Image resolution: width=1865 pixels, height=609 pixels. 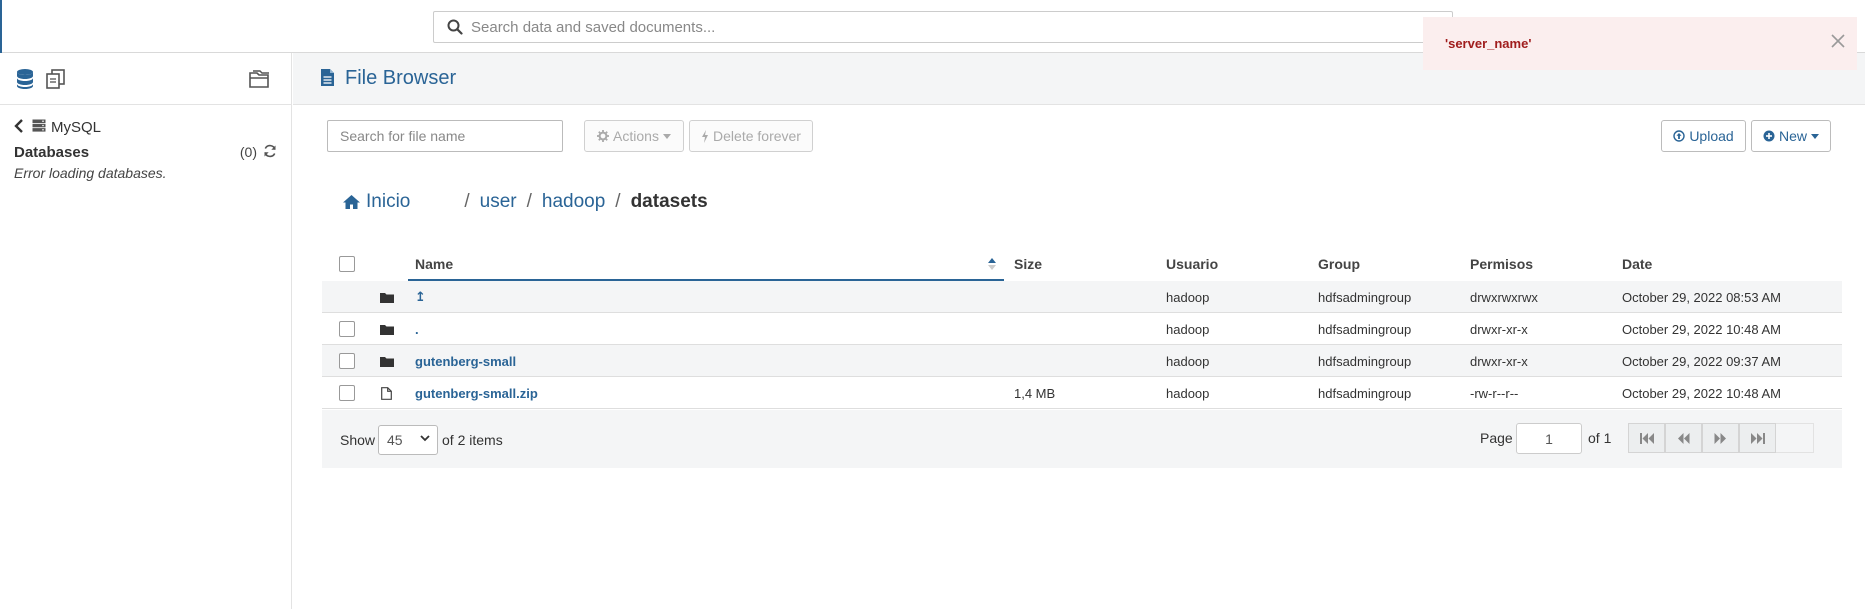 What do you see at coordinates (1711, 136) in the screenshot?
I see `upload-label: Upload` at bounding box center [1711, 136].